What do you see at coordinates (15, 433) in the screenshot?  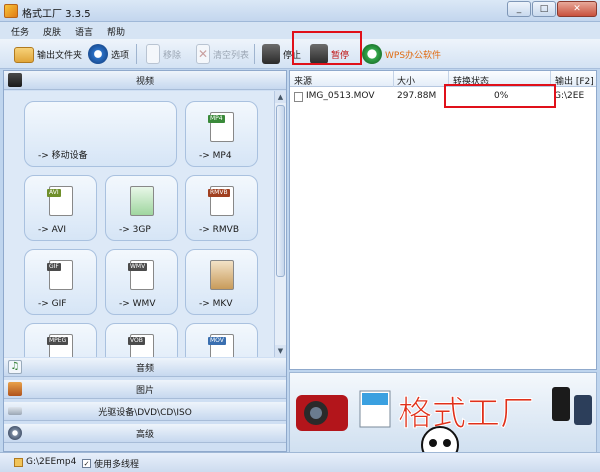 I see `advanced-gear-icon` at bounding box center [15, 433].